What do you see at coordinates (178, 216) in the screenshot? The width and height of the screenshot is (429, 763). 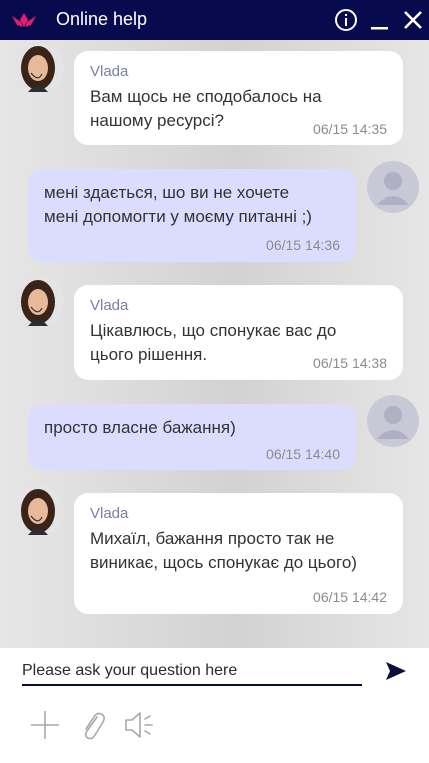 I see `message-text-line: мені допомогти у моєму питанні ;)` at bounding box center [178, 216].